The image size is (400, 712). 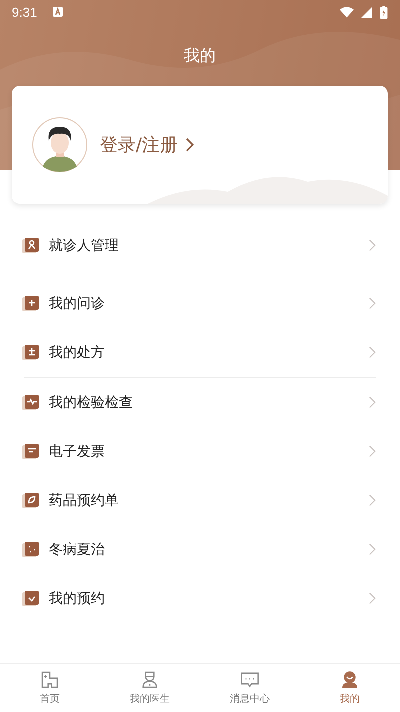 What do you see at coordinates (58, 12) in the screenshot?
I see `notification-icon` at bounding box center [58, 12].